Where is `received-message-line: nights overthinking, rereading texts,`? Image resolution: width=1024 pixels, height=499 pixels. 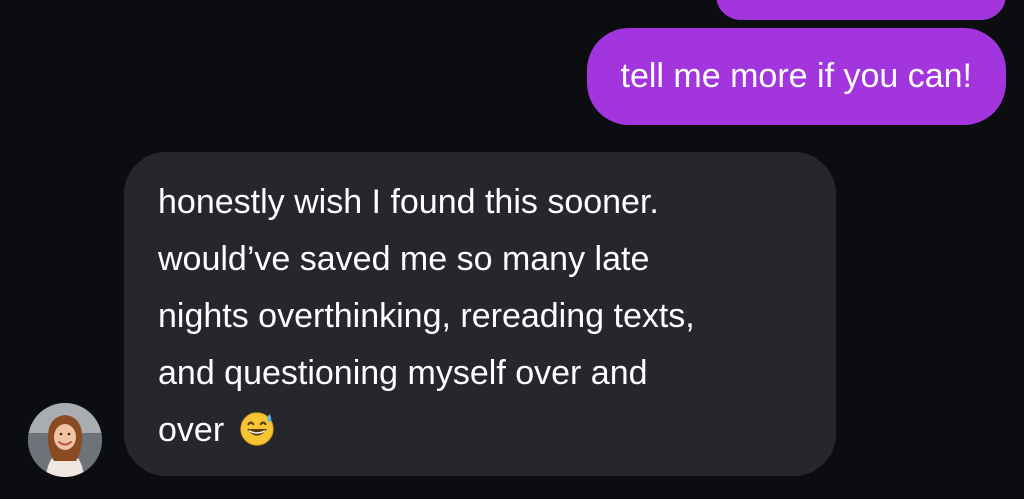
received-message-line: nights overthinking, rereading texts, is located at coordinates (426, 316).